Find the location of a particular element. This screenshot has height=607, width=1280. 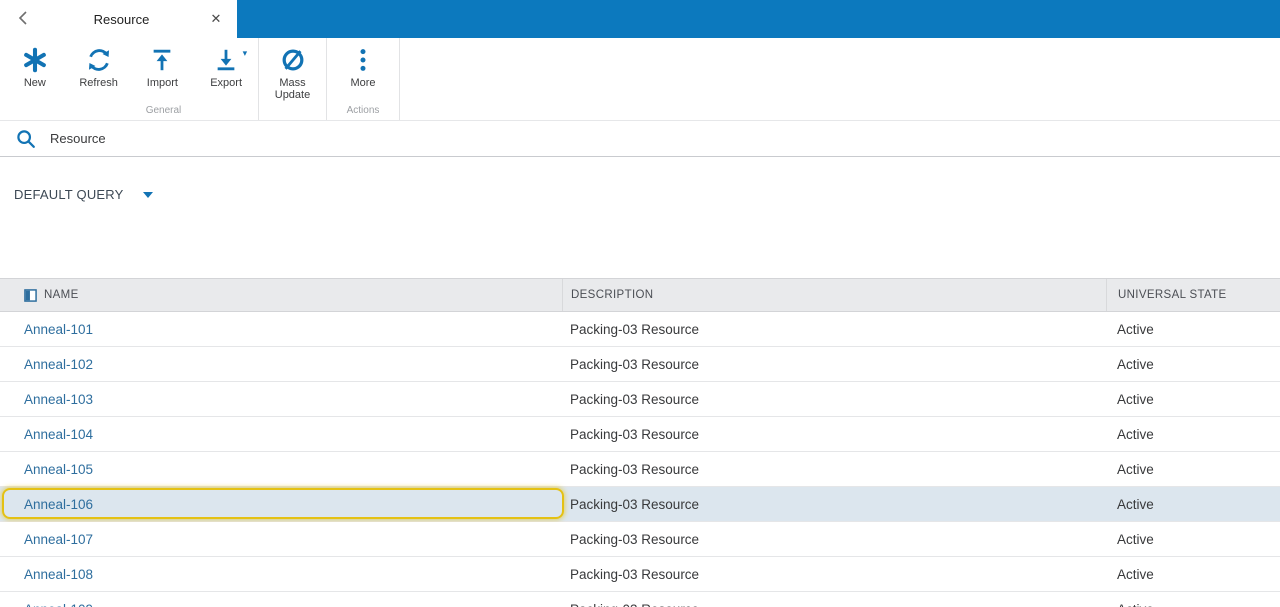

column-header-name-label: NAME is located at coordinates (61, 295).